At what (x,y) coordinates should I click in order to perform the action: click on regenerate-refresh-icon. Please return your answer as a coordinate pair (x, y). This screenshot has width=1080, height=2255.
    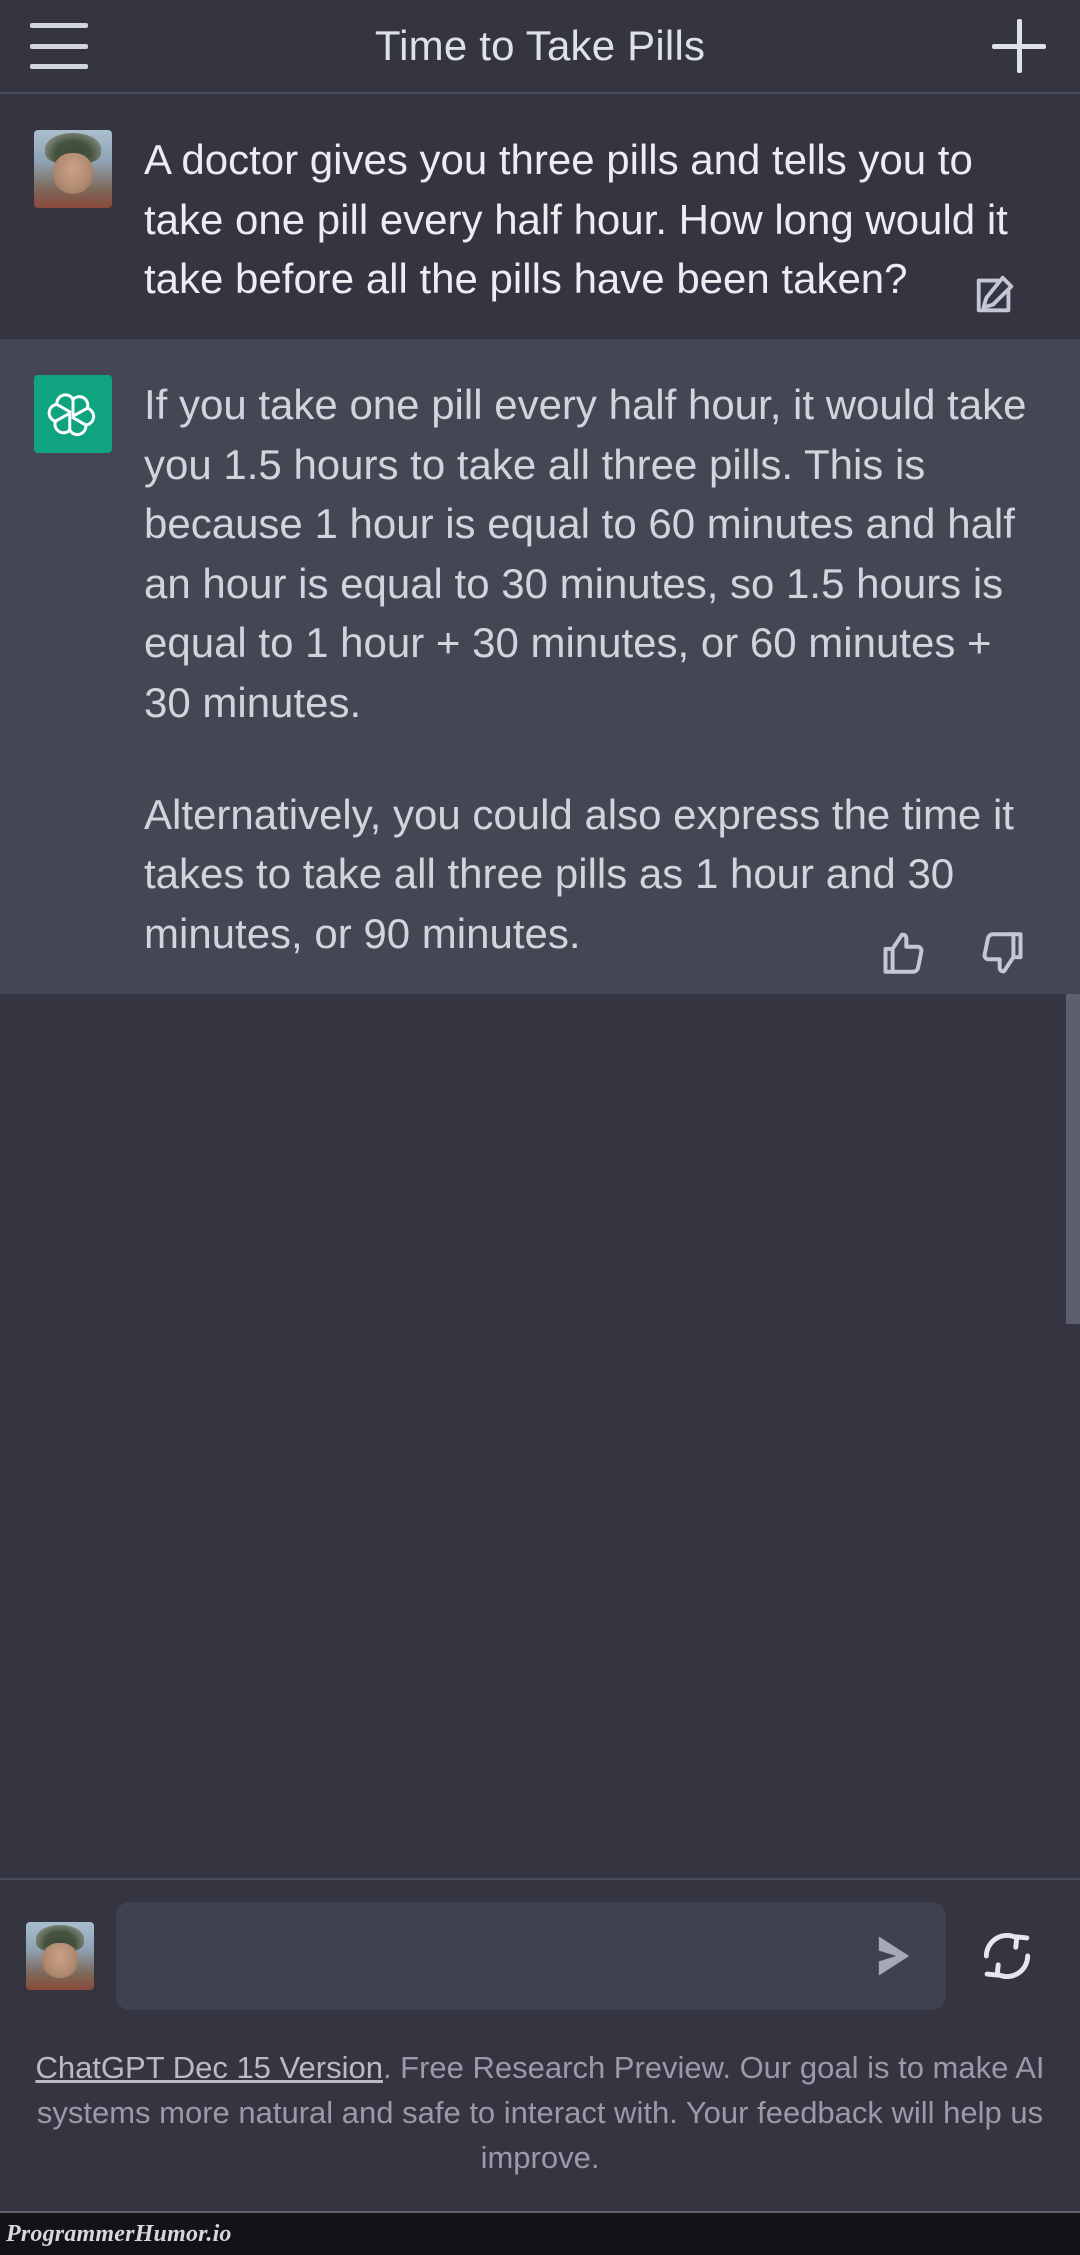
    Looking at the image, I should click on (1007, 1956).